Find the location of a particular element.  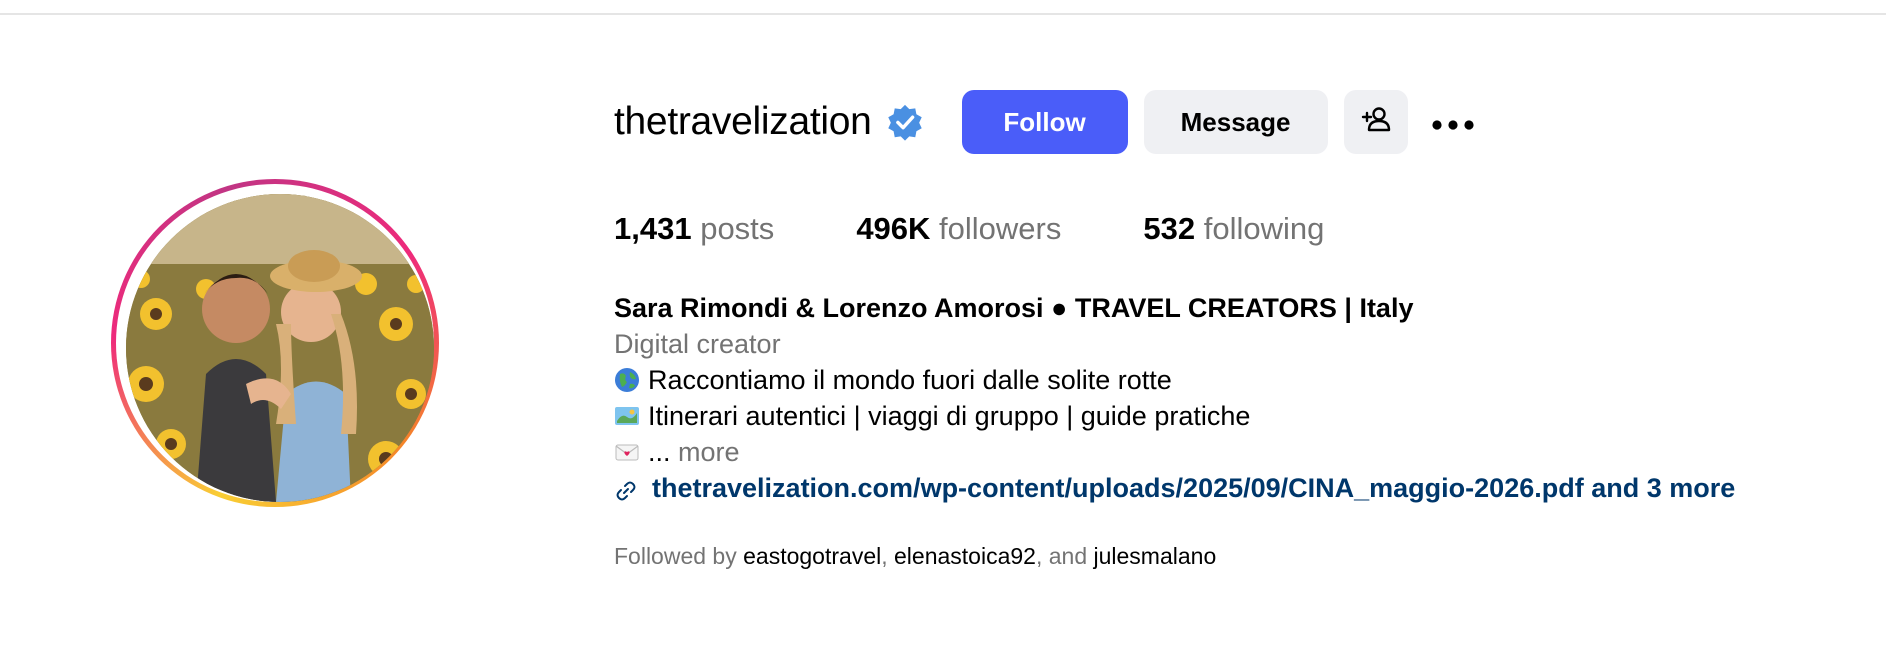

verified-badge-icon is located at coordinates (905, 122).